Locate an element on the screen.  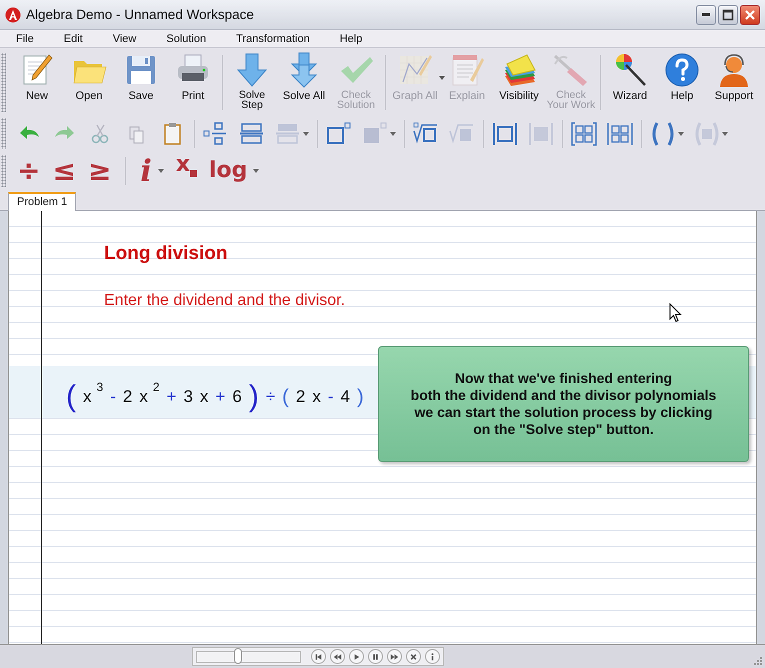
menu-item: File is located at coordinates (25, 38).